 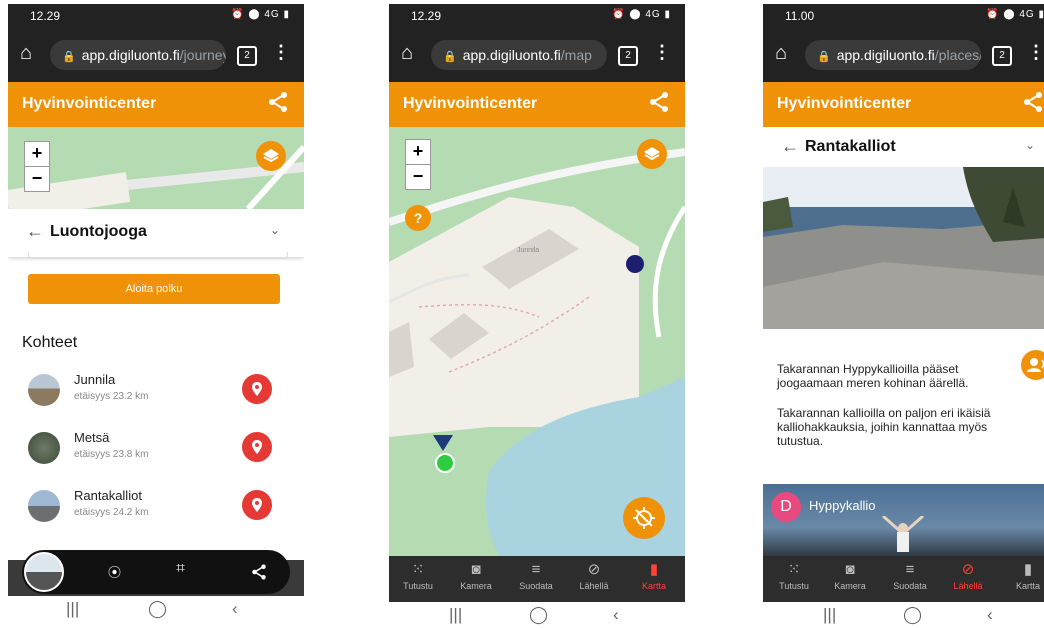 I want to click on browser-url-bar: ⌂ 🔒 app.digiluonto.fi/map 2 ⋮, so click(x=537, y=55).